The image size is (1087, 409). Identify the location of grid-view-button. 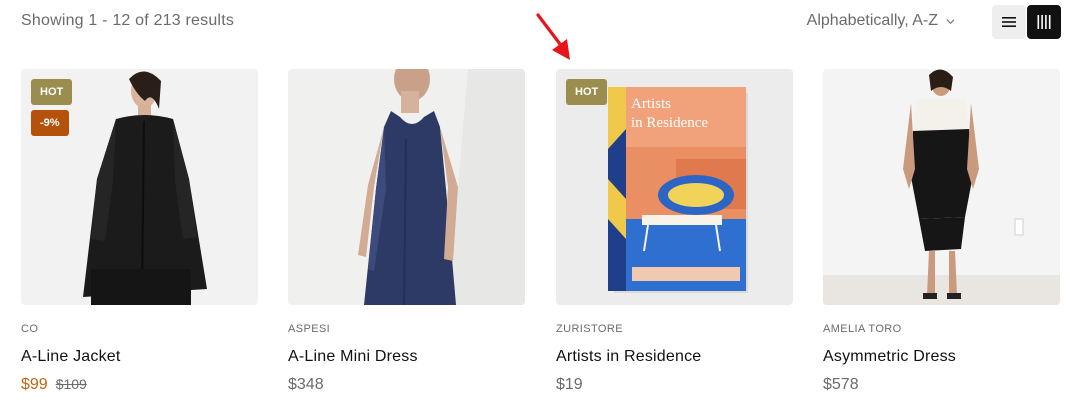
(1044, 22).